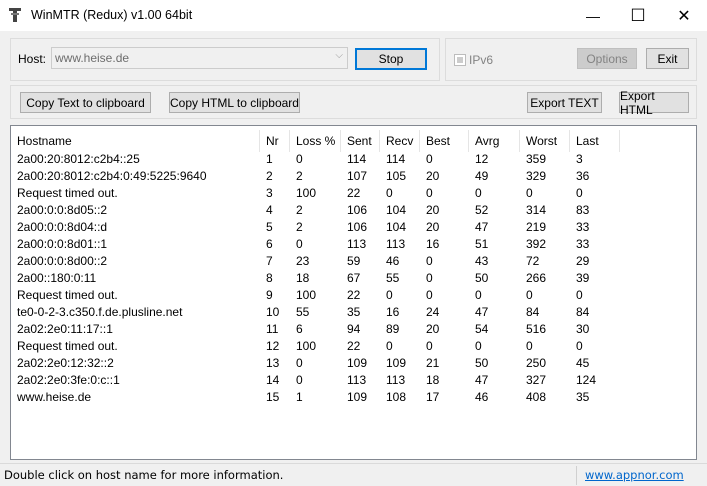 The height and width of the screenshot is (486, 707). What do you see at coordinates (135, 141) in the screenshot?
I see `column-header-hostname: Hostname` at bounding box center [135, 141].